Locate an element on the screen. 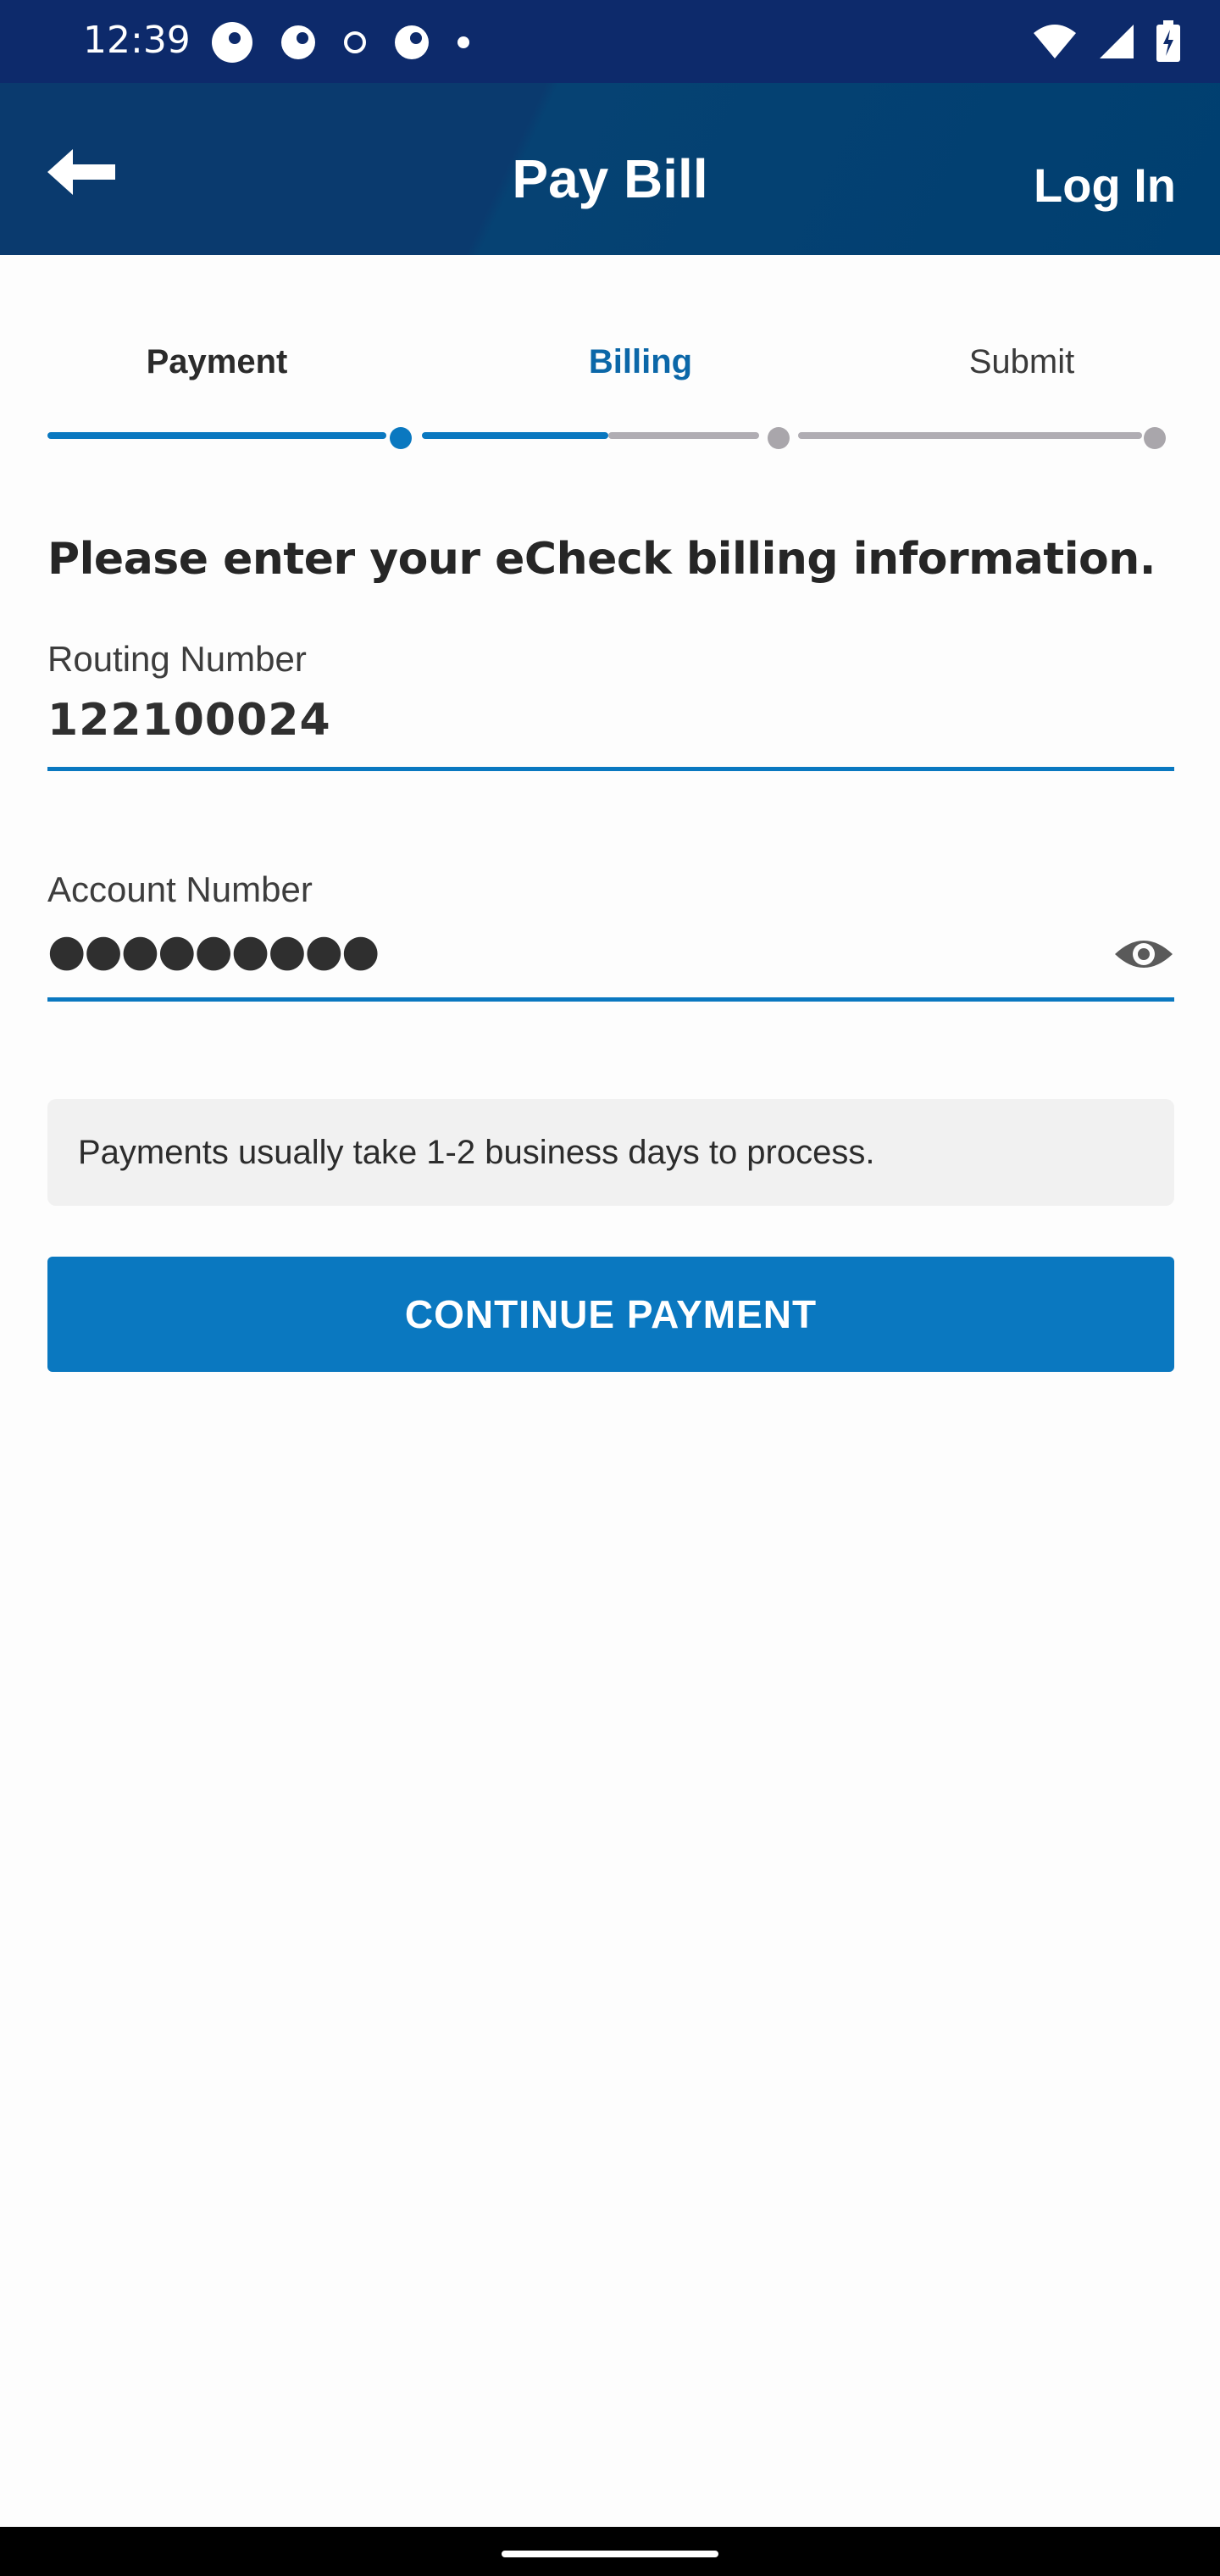 The width and height of the screenshot is (1220, 2576). continue-payment-button: CONTINUE PAYMENT is located at coordinates (610, 1314).